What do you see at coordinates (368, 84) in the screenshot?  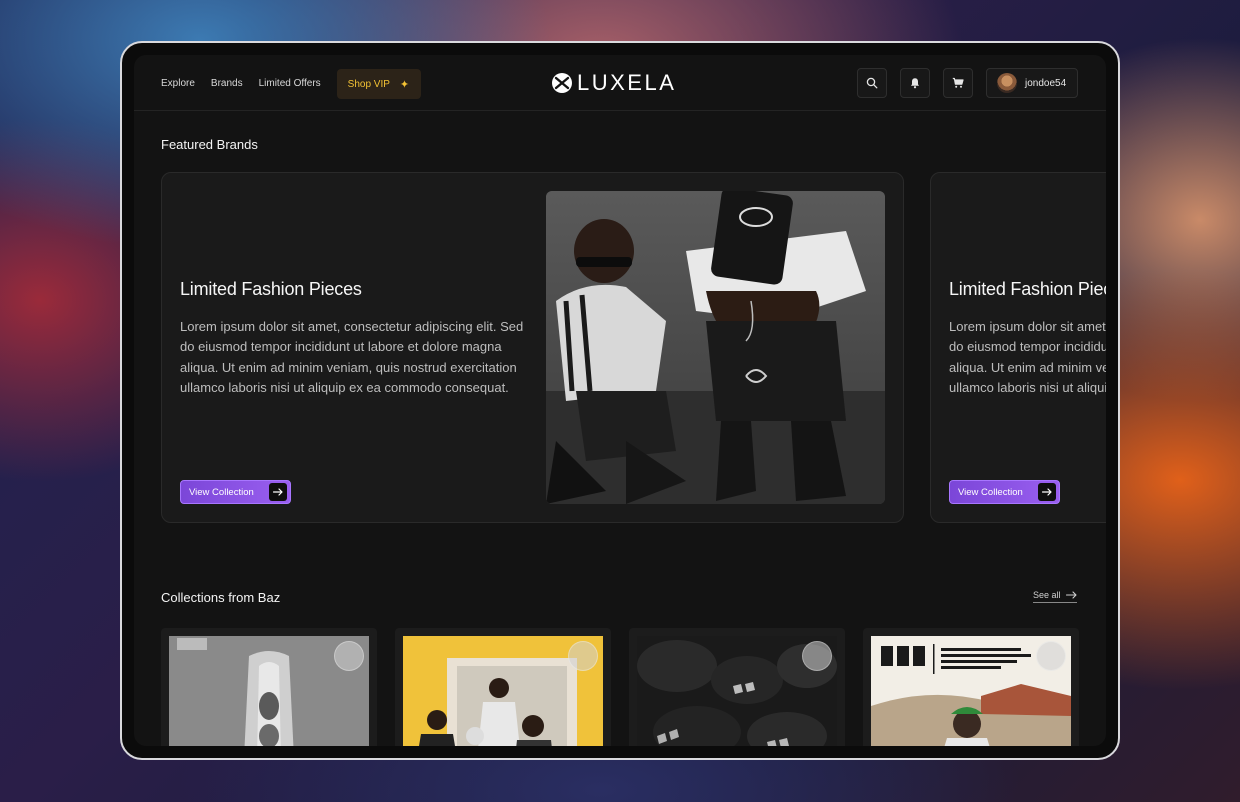 I see `shop-vip-label: Shop VIP` at bounding box center [368, 84].